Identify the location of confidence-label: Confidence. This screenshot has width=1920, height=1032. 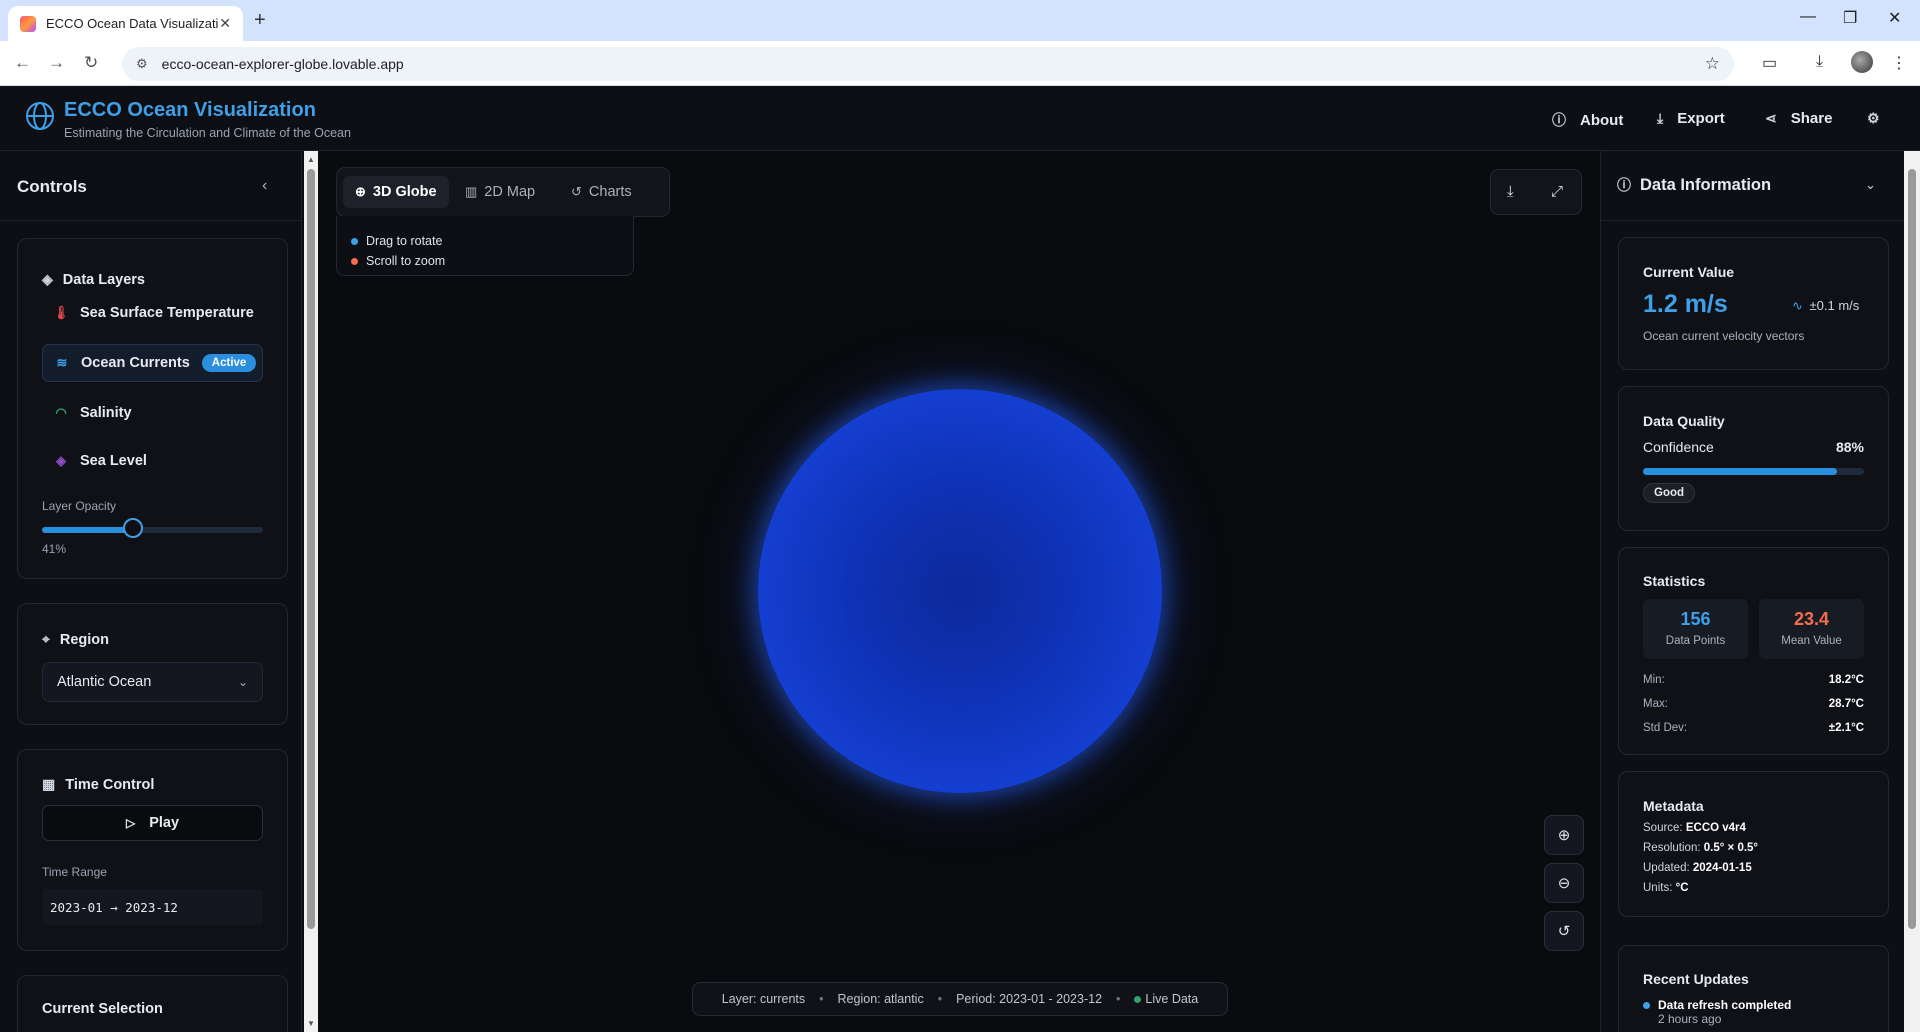
(1678, 447).